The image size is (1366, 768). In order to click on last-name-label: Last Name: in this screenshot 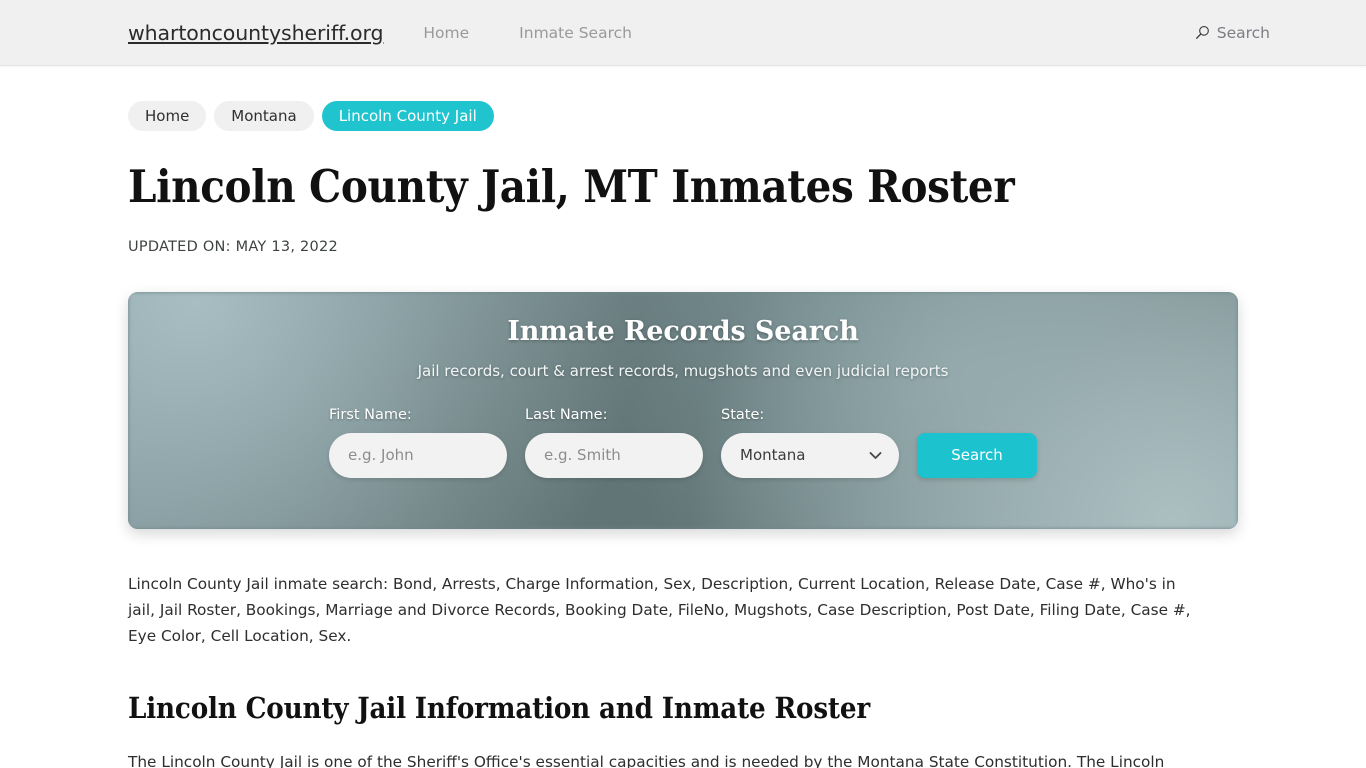, I will do `click(566, 414)`.